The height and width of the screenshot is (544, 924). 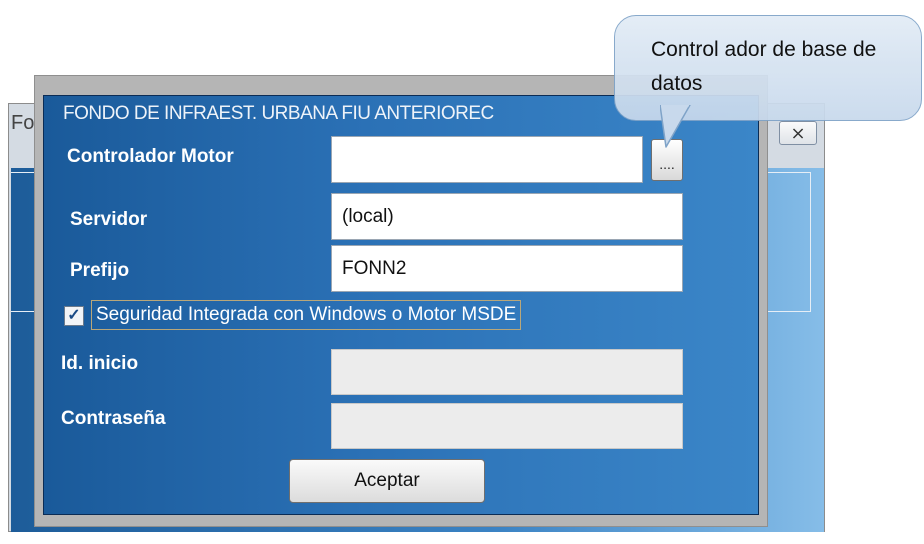 What do you see at coordinates (764, 66) in the screenshot?
I see `callout-text: Control ador de base de datos` at bounding box center [764, 66].